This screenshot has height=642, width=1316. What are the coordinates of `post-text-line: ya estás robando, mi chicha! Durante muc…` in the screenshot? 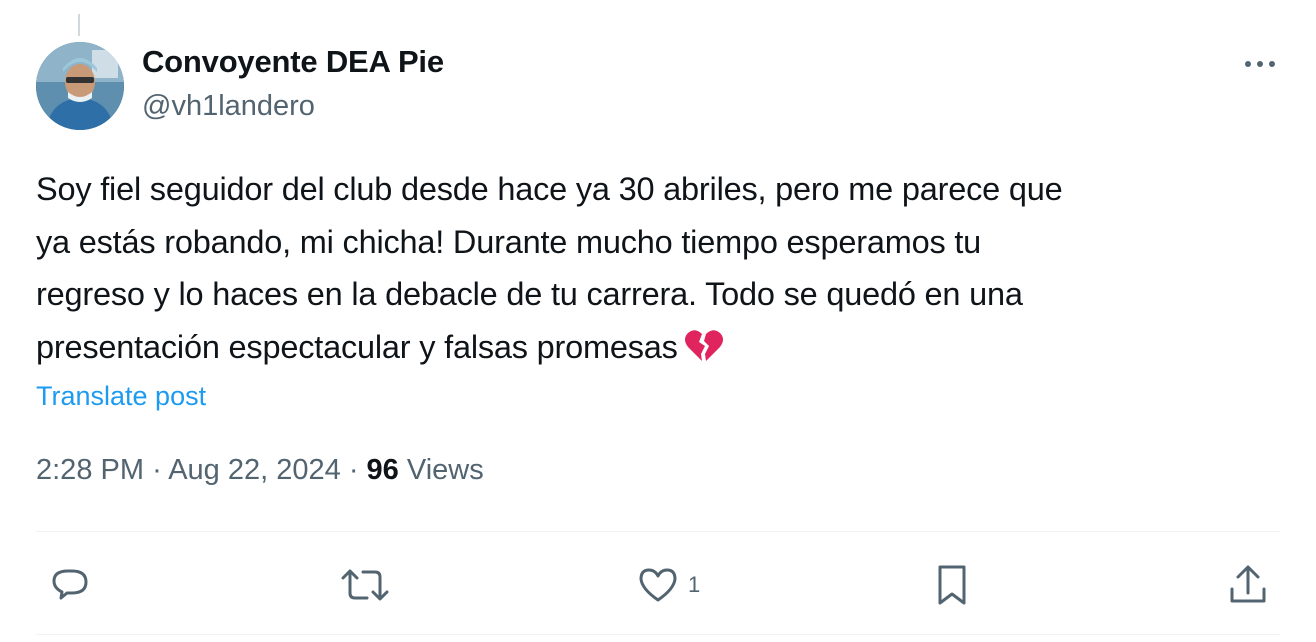 It's located at (509, 241).